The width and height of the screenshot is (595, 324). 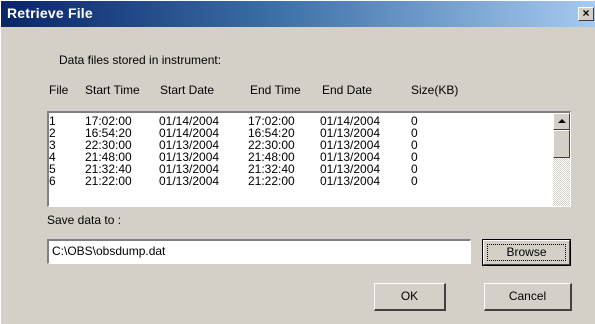 What do you see at coordinates (50, 13) in the screenshot?
I see `window-title: Retrieve File` at bounding box center [50, 13].